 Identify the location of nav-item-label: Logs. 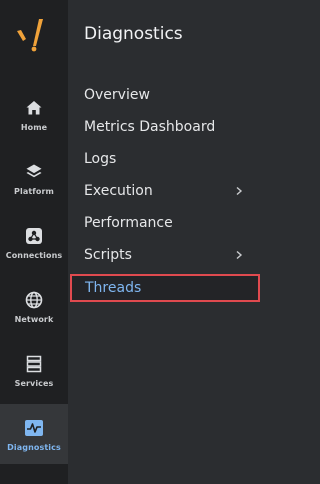
(100, 159).